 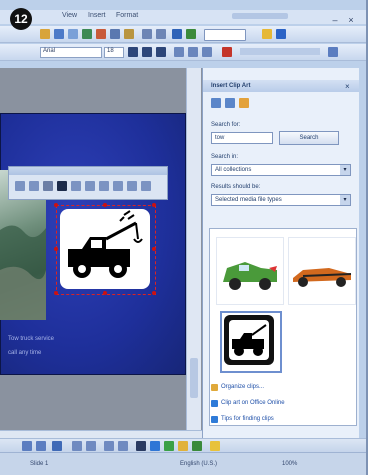 What do you see at coordinates (225, 35) in the screenshot?
I see `zoom-select` at bounding box center [225, 35].